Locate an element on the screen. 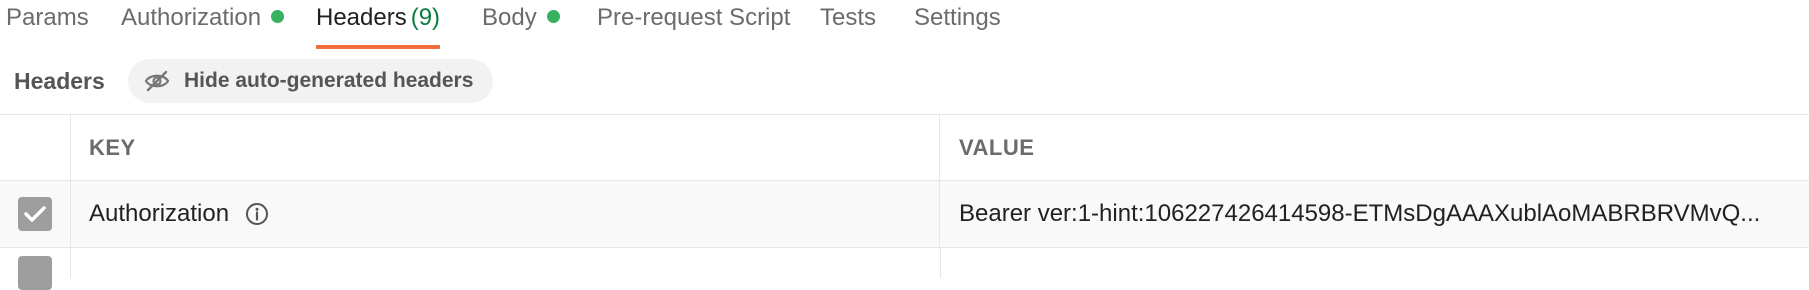 The width and height of the screenshot is (1809, 290). tab-pre-request-script: Pre-request Script is located at coordinates (693, 24).